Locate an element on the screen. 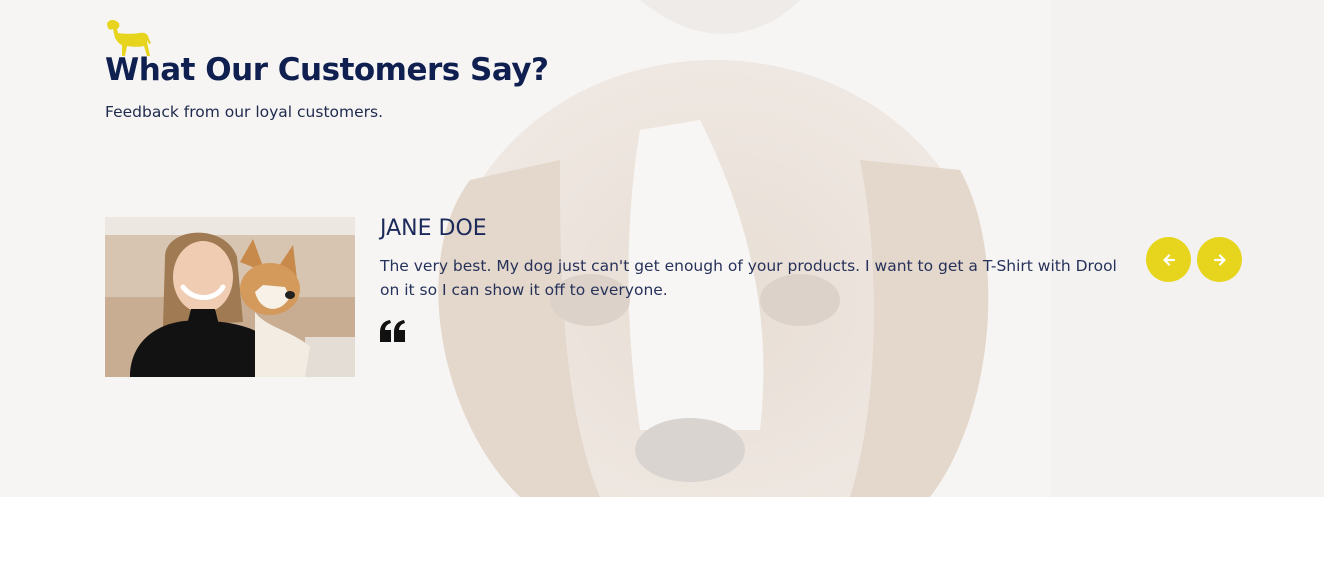 This screenshot has height=563, width=1324. next-testimonial-button is located at coordinates (1219, 259).